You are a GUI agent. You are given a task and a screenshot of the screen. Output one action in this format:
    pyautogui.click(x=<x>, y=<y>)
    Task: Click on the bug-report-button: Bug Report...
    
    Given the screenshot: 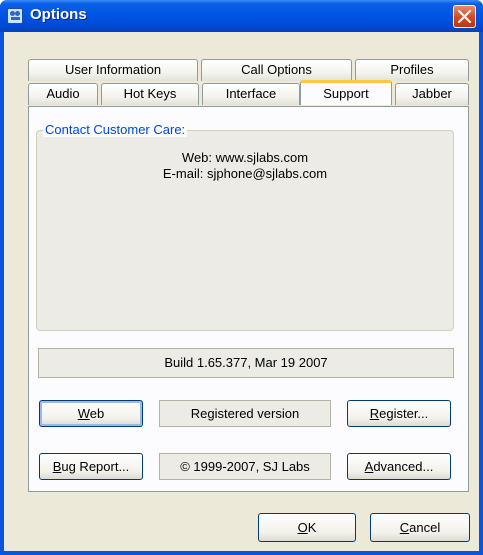 What is the action you would take?
    pyautogui.click(x=91, y=466)
    